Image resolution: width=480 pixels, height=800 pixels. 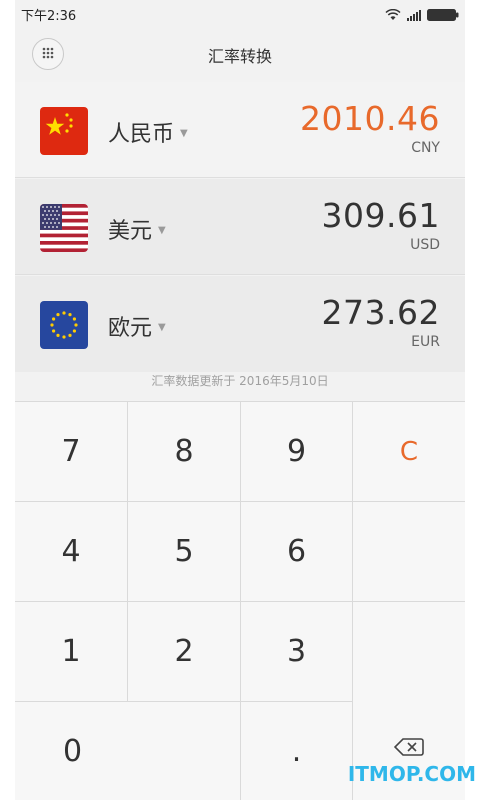 What do you see at coordinates (380, 312) in the screenshot?
I see `currency-amount: 273.62` at bounding box center [380, 312].